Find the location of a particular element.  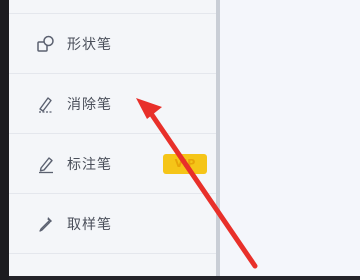

menu-item-eraser-pen: 消除笔 is located at coordinates (112, 104).